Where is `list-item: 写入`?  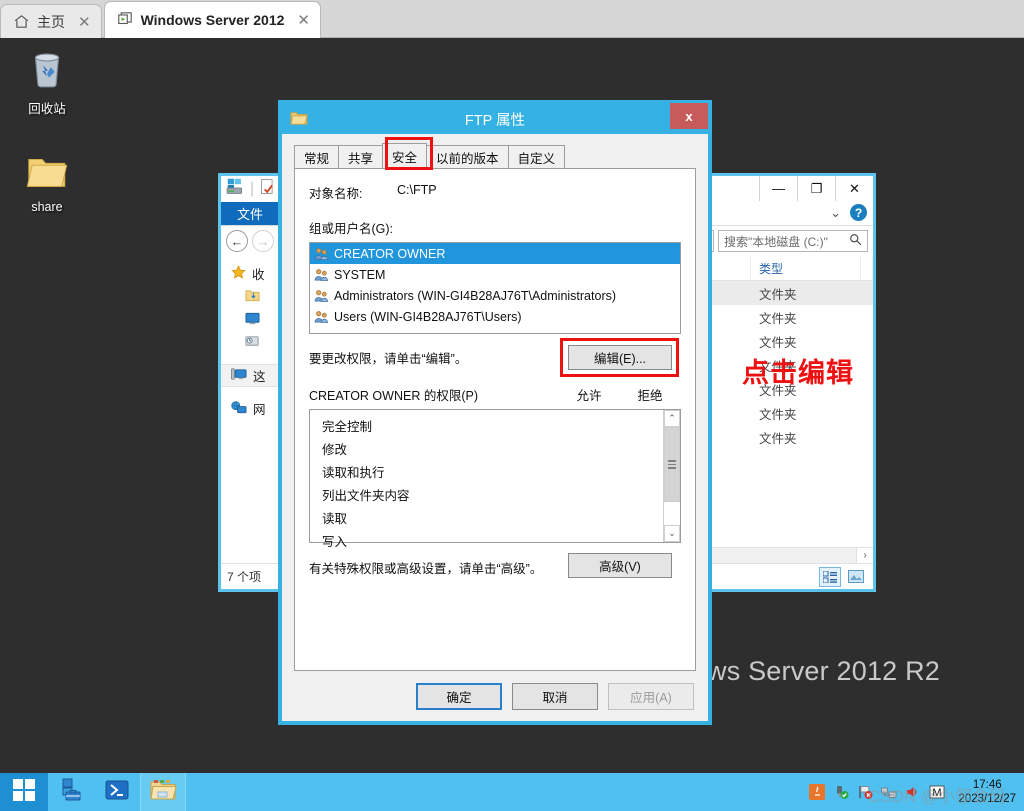
list-item: 写入 is located at coordinates (486, 540).